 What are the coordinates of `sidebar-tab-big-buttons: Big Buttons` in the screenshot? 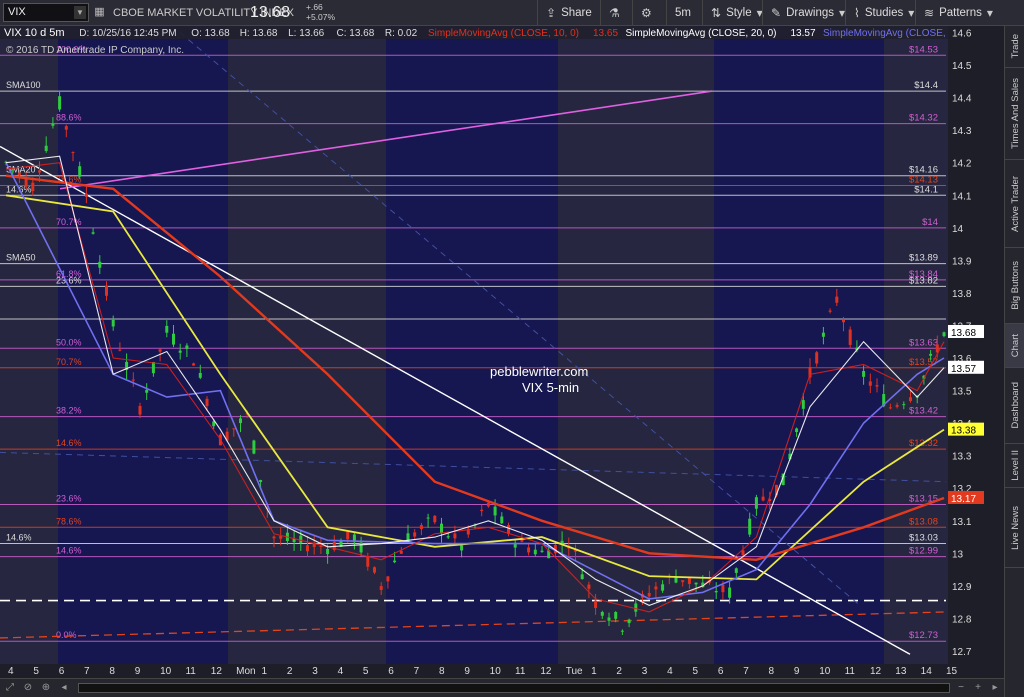 It's located at (1014, 286).